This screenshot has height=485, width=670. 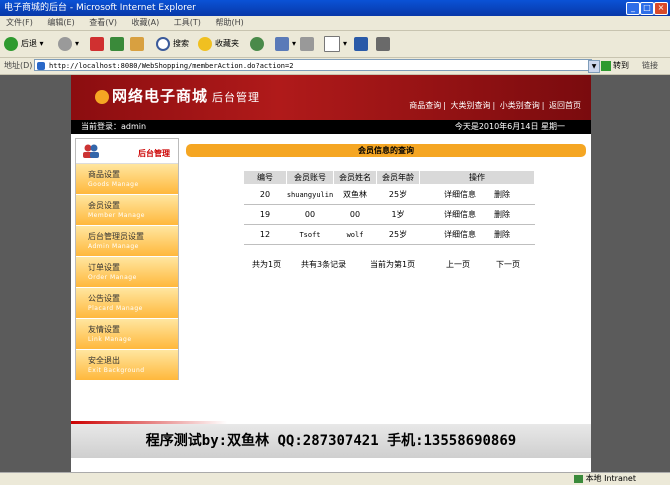 I want to click on status-bar: 本地 Intranet, so click(x=335, y=478).